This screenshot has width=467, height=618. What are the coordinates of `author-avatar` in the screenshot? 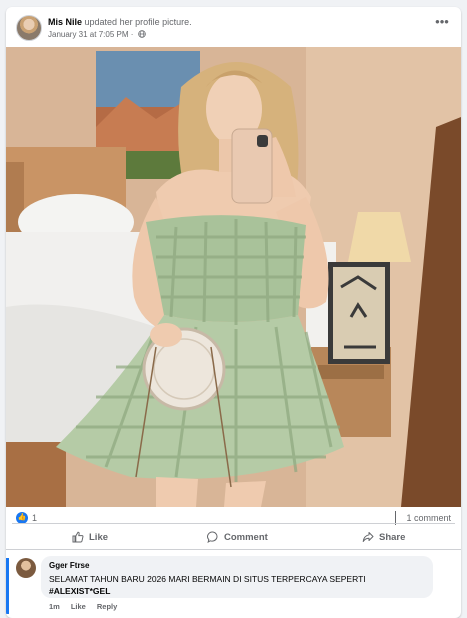 It's located at (29, 28).